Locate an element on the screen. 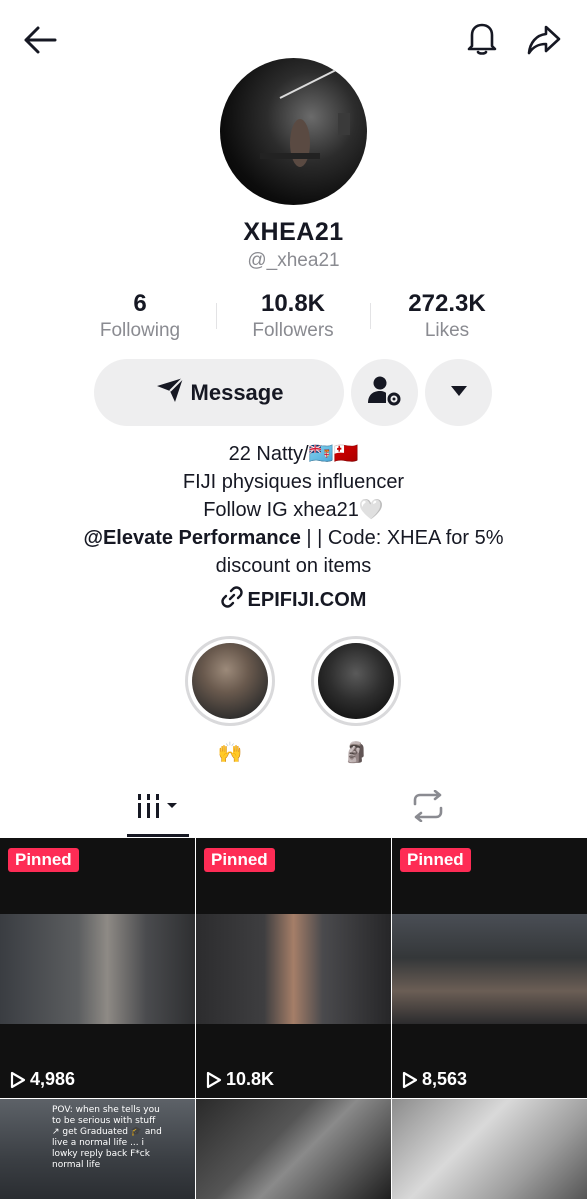  video-thumbnail: Pinned 10.8K is located at coordinates (293, 968).